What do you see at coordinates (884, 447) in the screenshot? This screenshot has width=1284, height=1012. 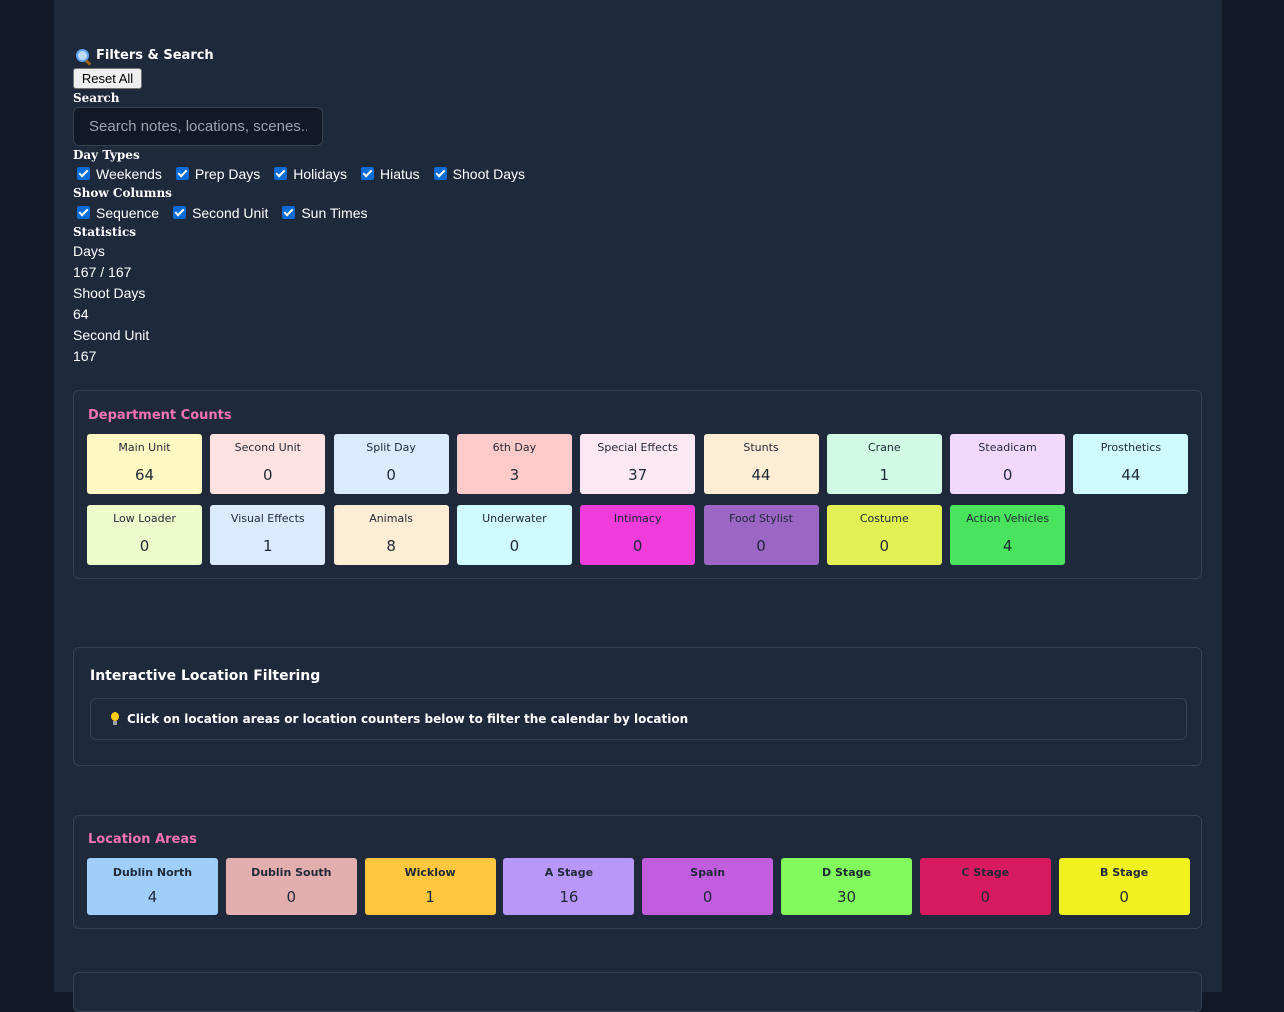 I see `dept-tile-label: Crane` at bounding box center [884, 447].